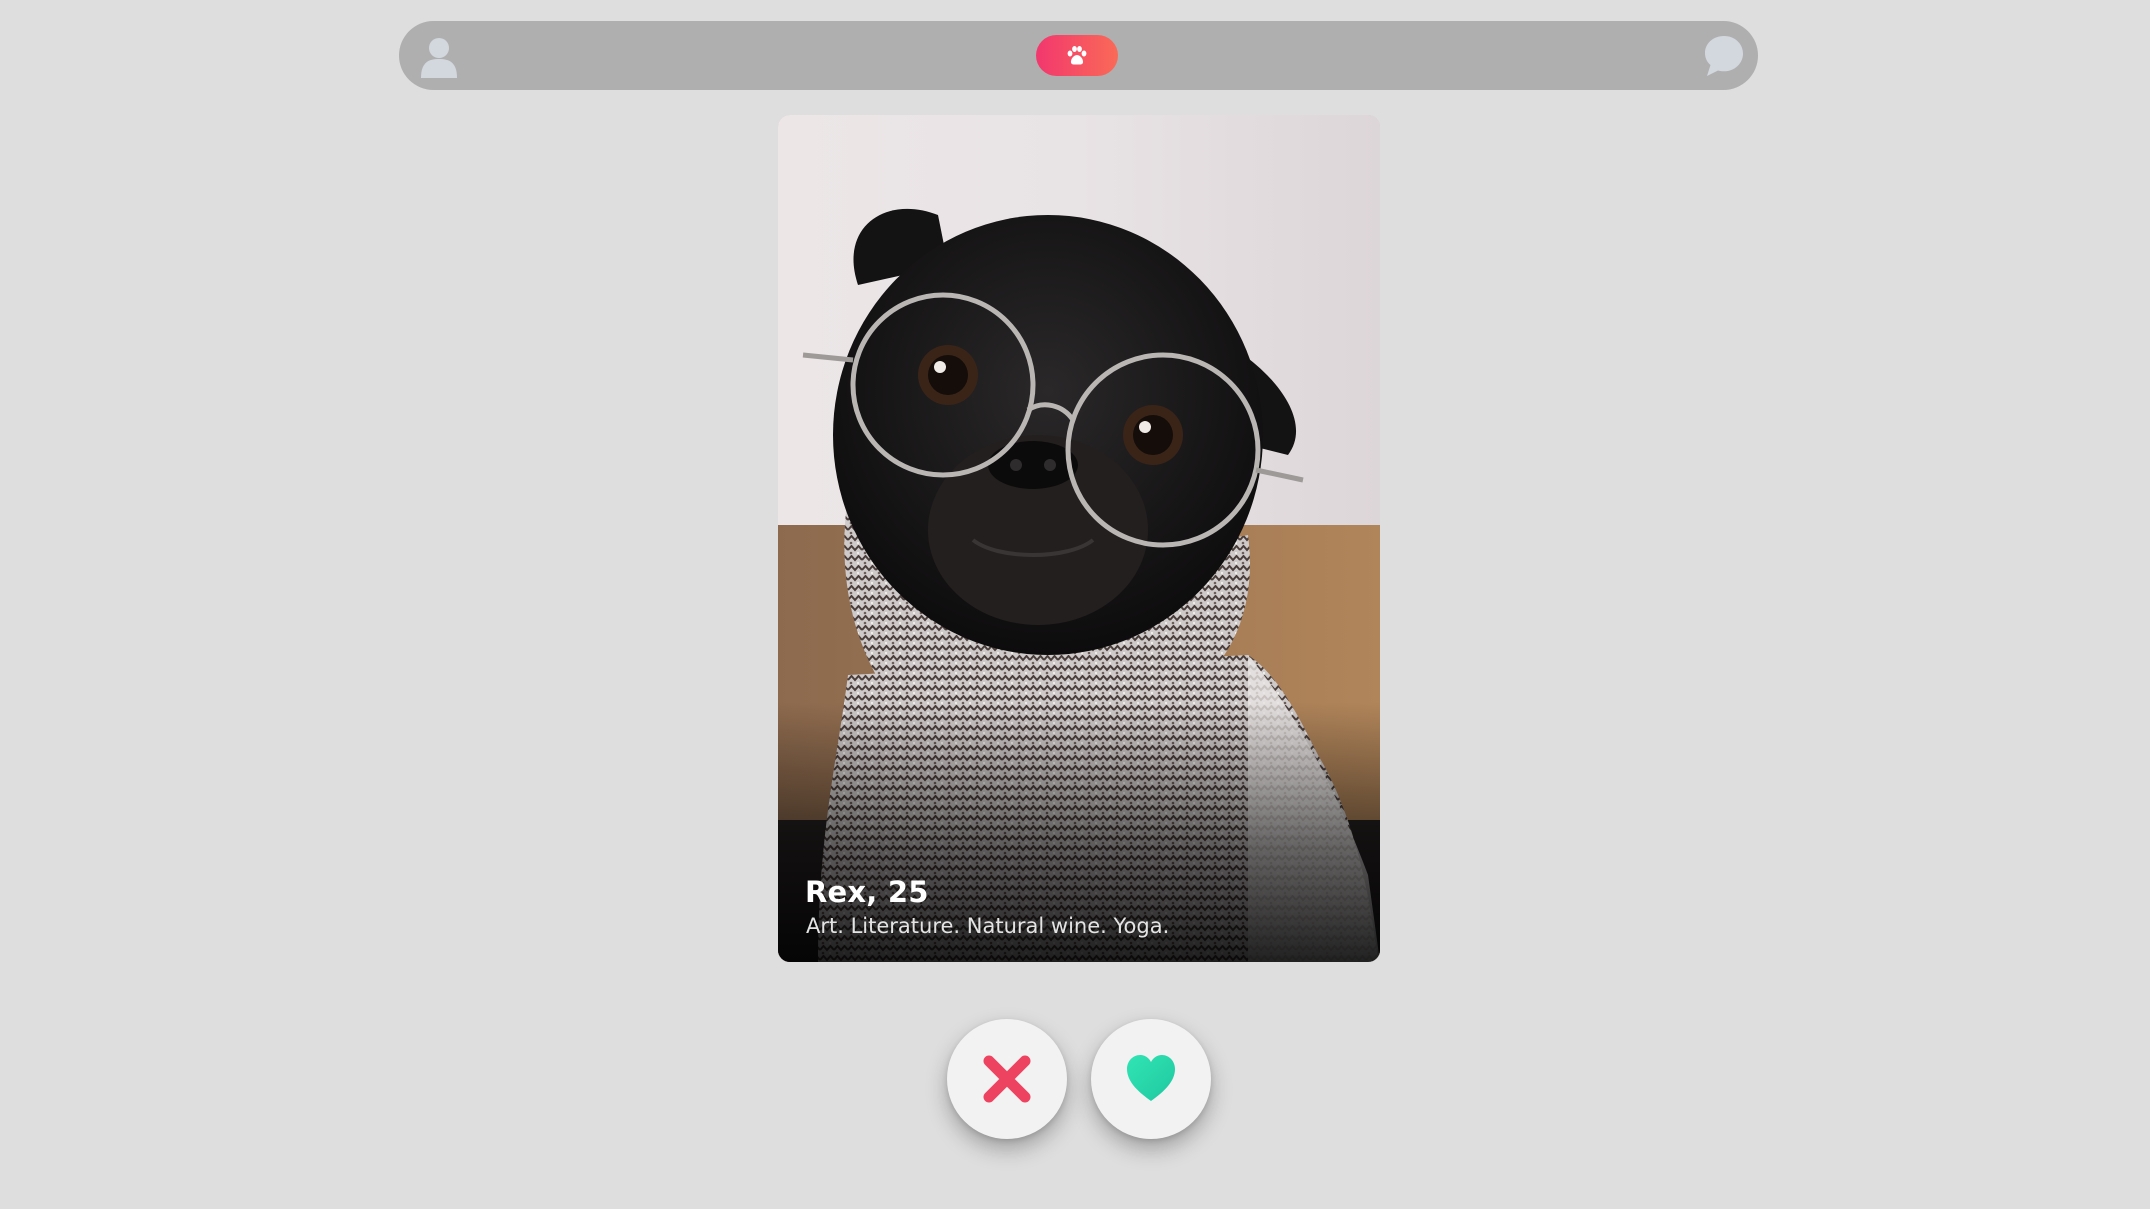  What do you see at coordinates (867, 892) in the screenshot?
I see `profile-name-age: Rex, 25` at bounding box center [867, 892].